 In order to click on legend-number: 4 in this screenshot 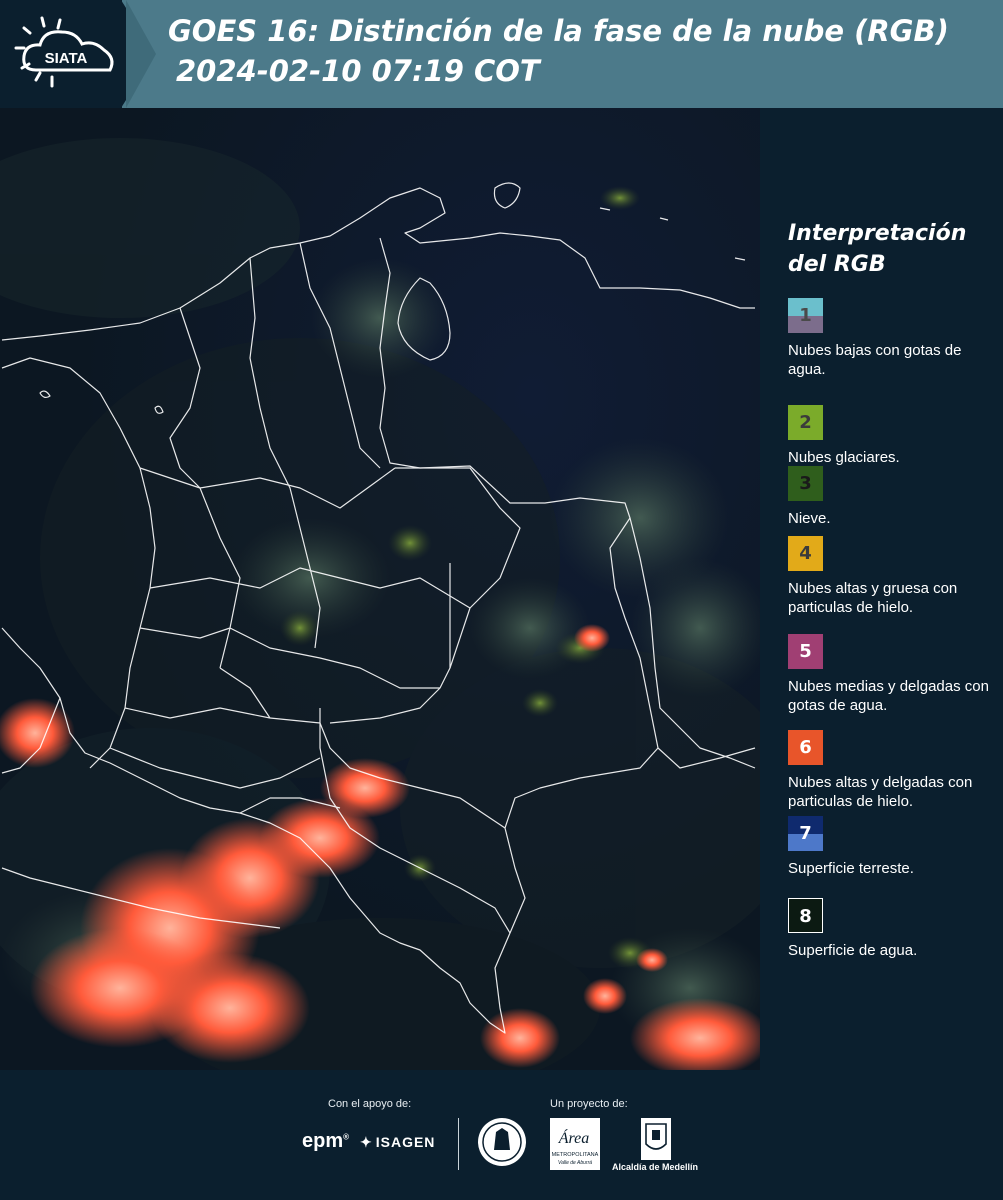, I will do `click(805, 553)`.